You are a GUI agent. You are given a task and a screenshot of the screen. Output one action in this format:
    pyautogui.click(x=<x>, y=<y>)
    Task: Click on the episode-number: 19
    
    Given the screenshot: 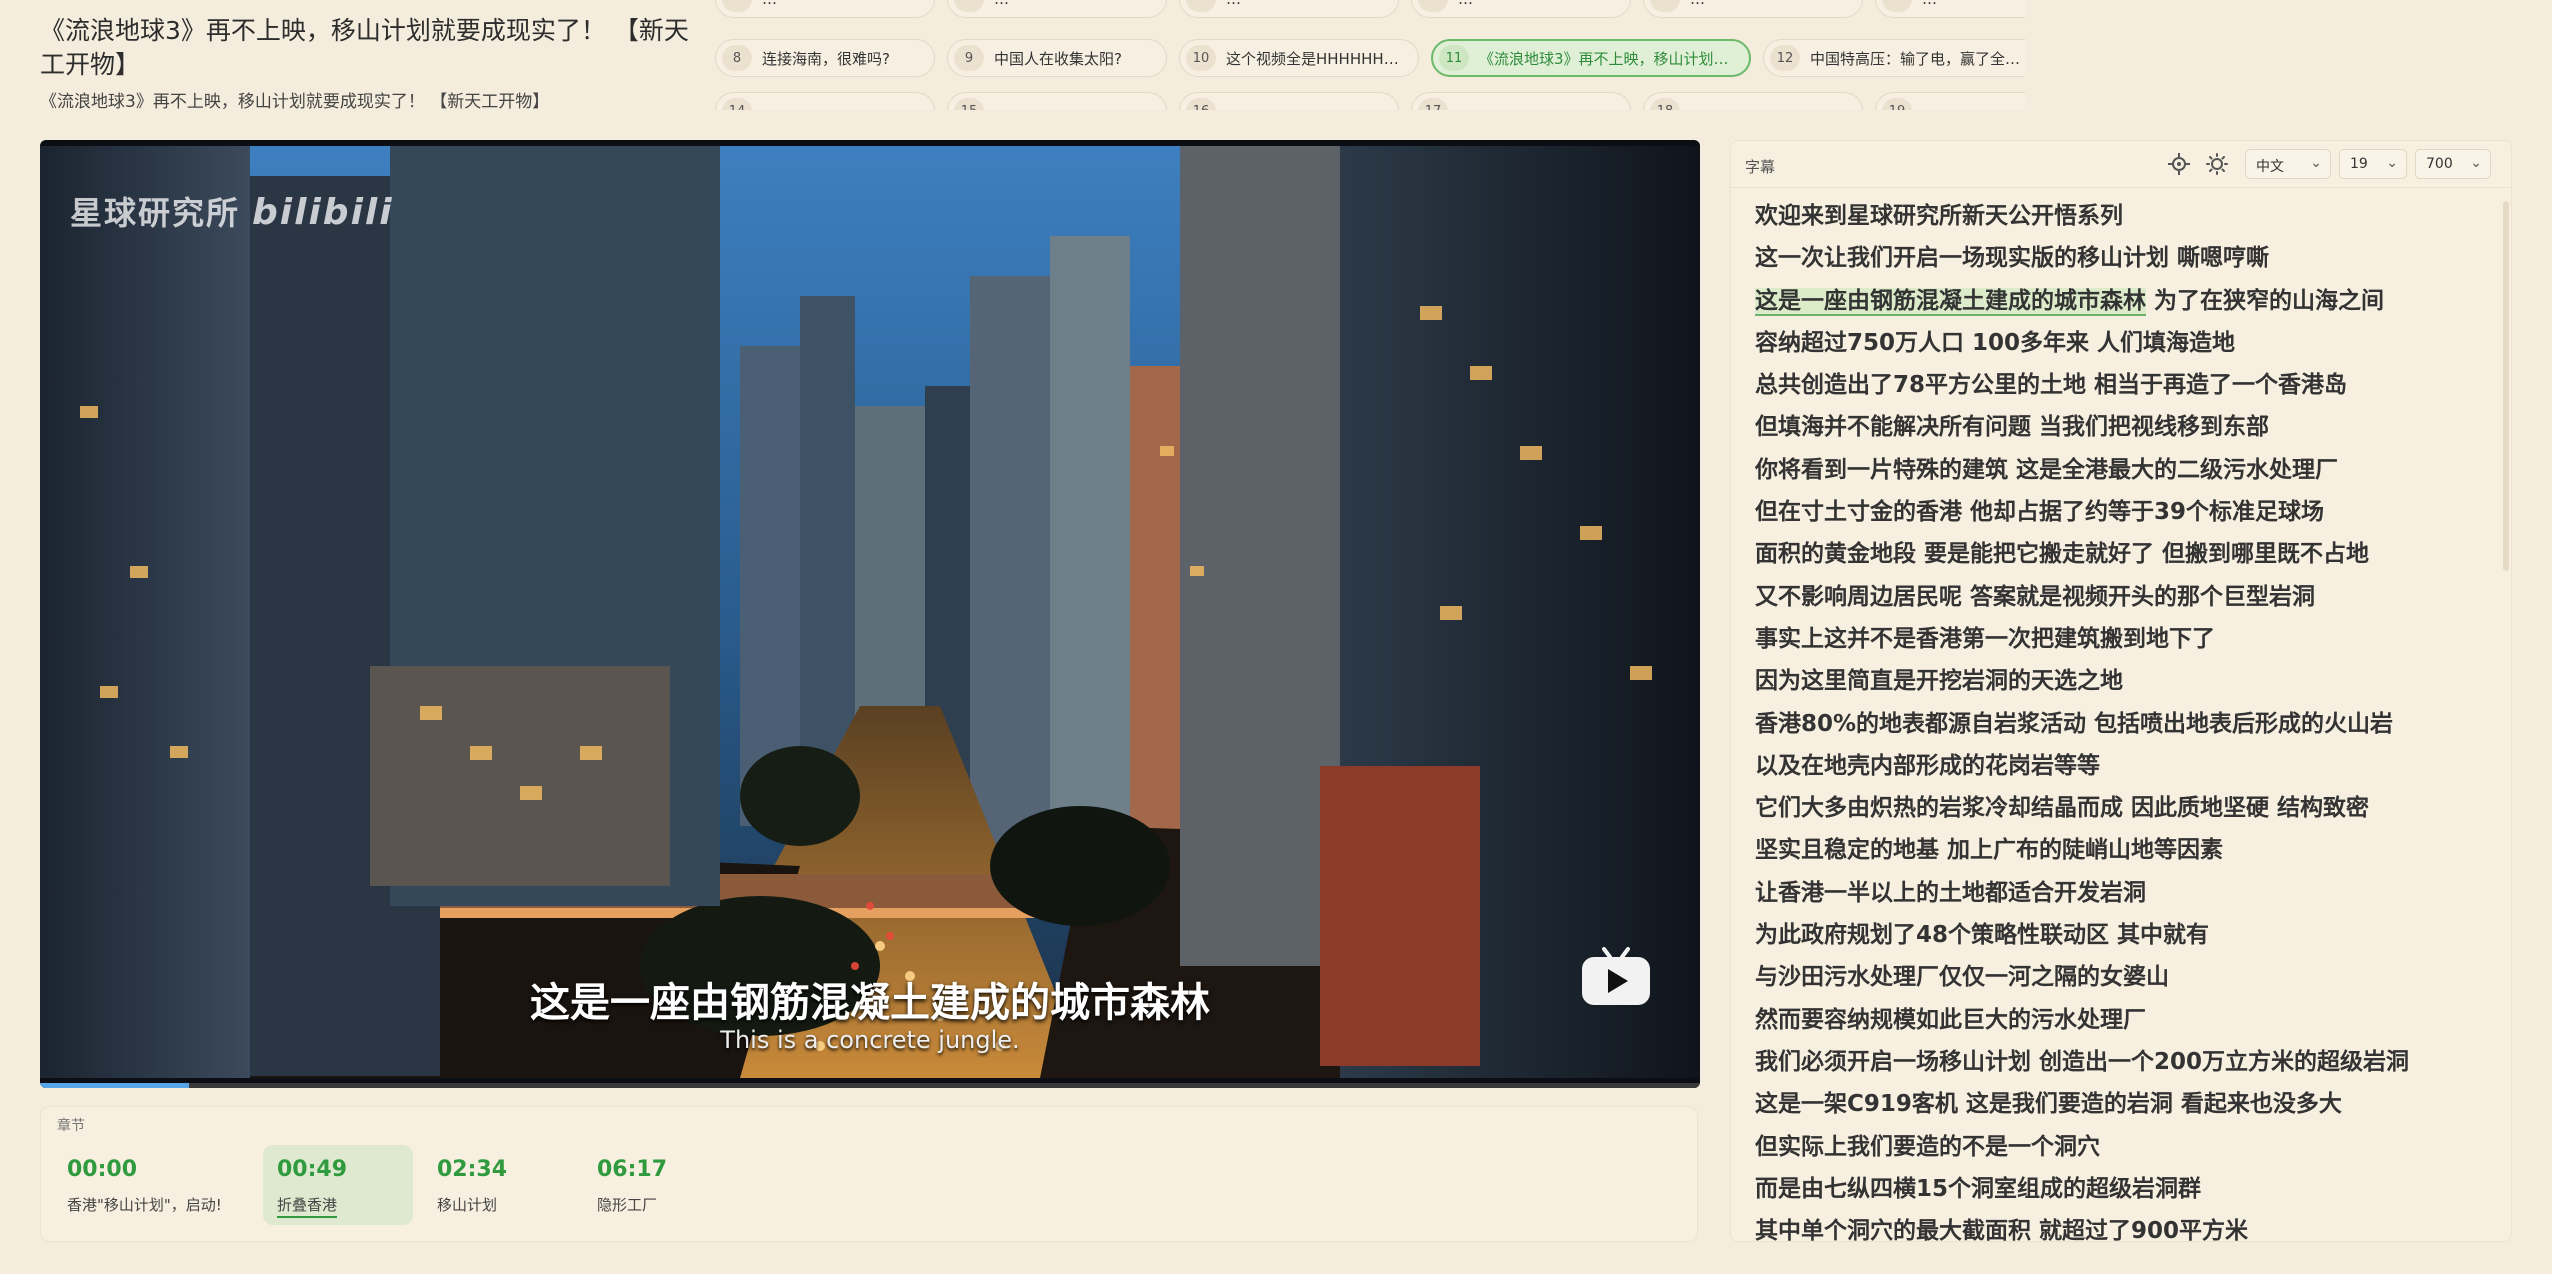 What is the action you would take?
    pyautogui.click(x=1897, y=104)
    